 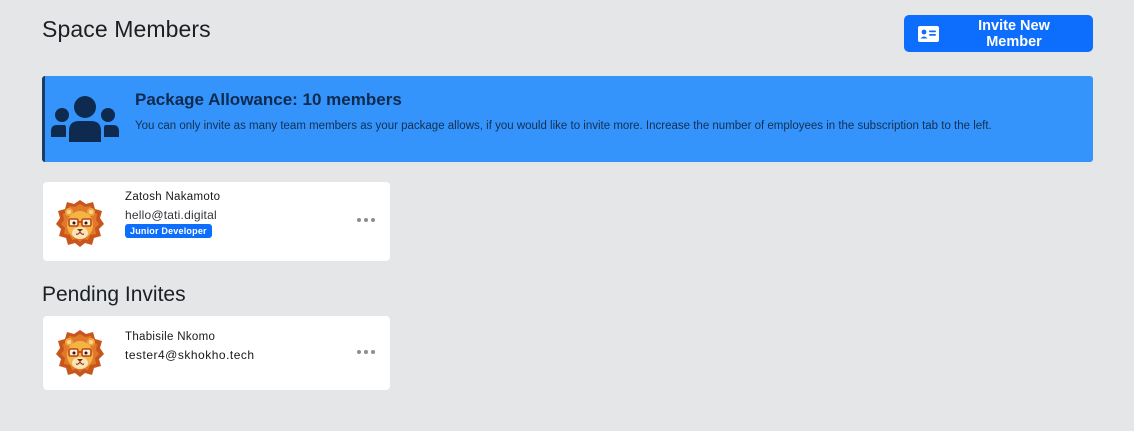 What do you see at coordinates (190, 355) in the screenshot?
I see `invitee-email: tester4@skhokho.tech` at bounding box center [190, 355].